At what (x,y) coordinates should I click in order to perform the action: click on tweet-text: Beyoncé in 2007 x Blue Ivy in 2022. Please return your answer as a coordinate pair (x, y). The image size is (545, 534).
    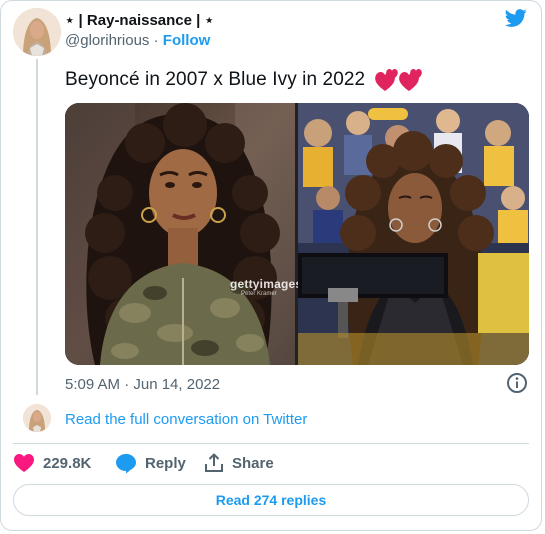
    Looking at the image, I should click on (246, 80).